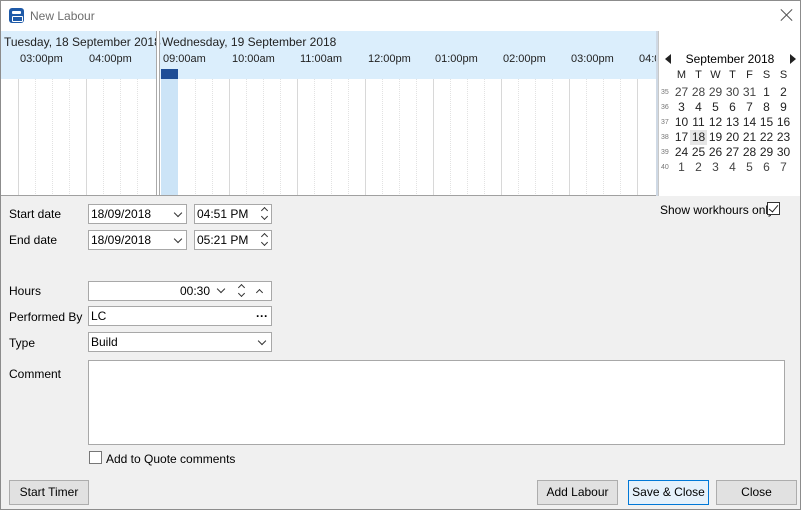 This screenshot has width=801, height=510. Describe the element at coordinates (35, 214) in the screenshot. I see `start-date-label: Start date` at that location.